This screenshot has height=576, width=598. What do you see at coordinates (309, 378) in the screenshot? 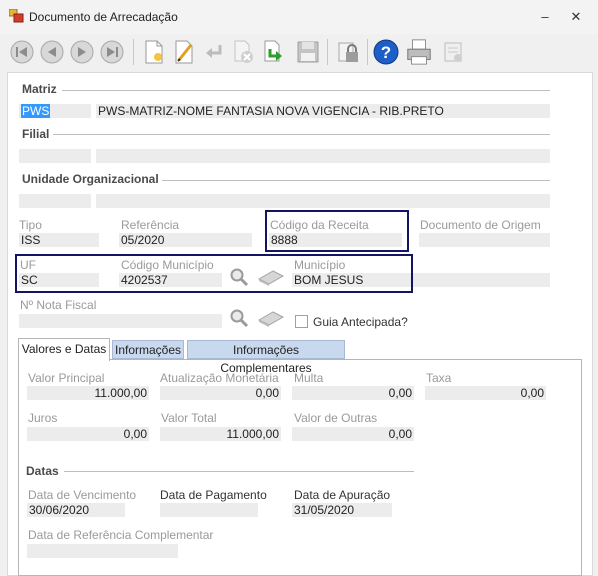
I see `multa-label: Multa` at bounding box center [309, 378].